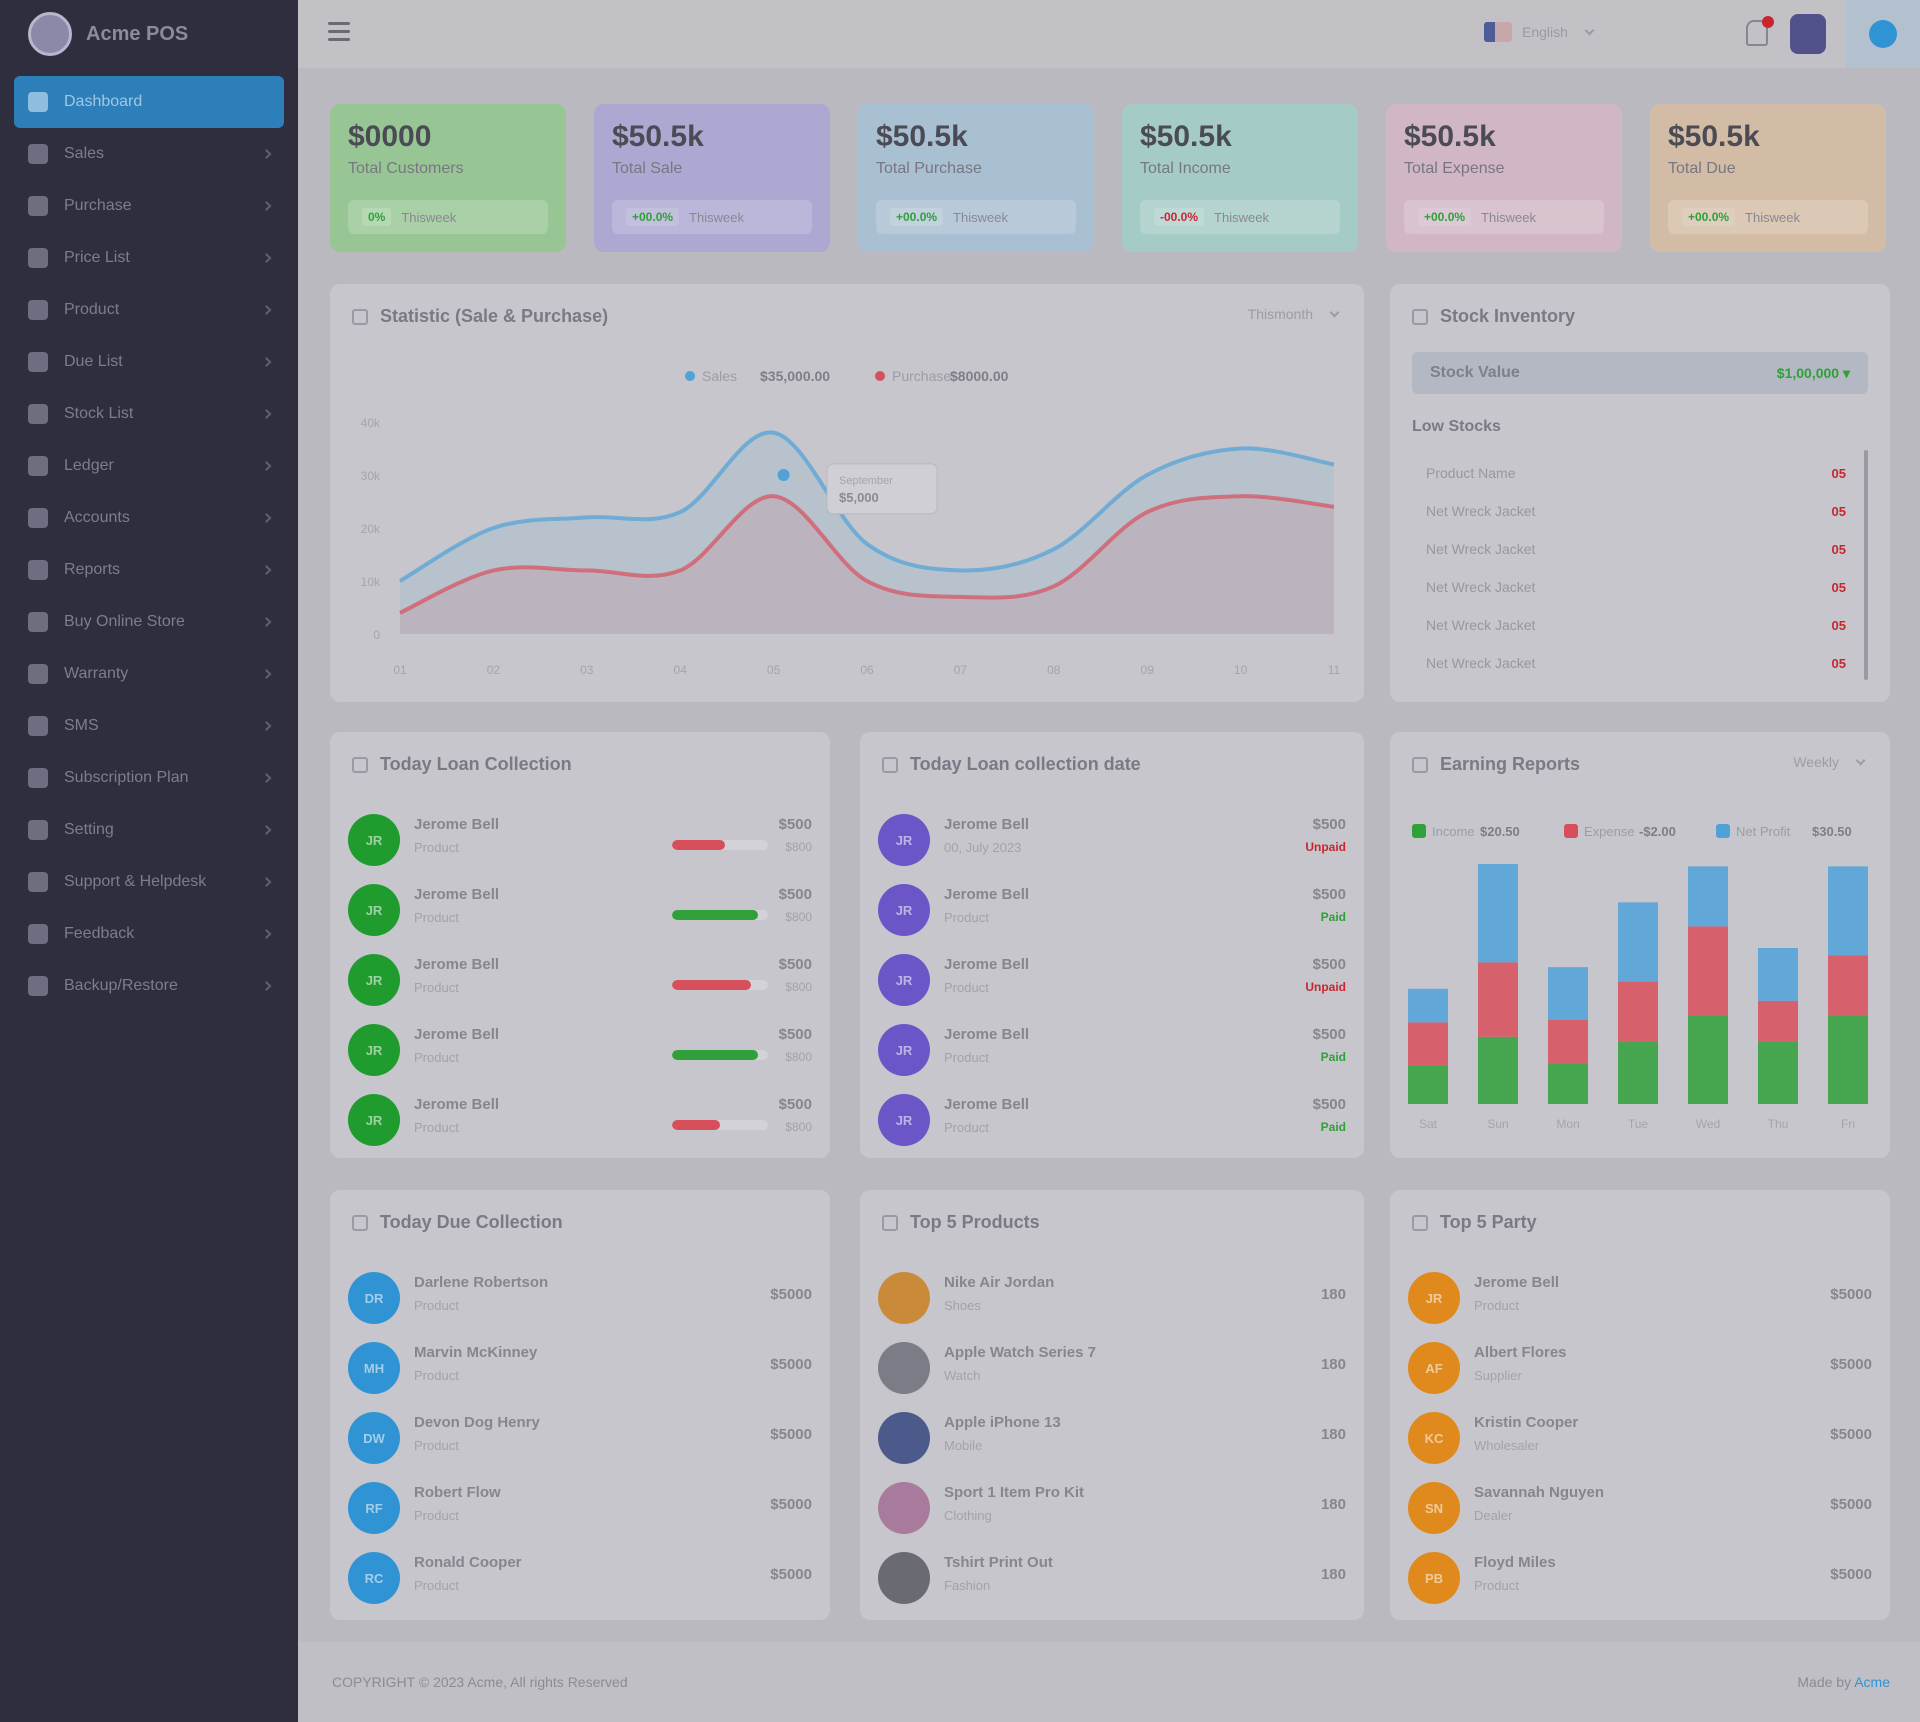 The height and width of the screenshot is (1722, 1920). What do you see at coordinates (1808, 34) in the screenshot?
I see `user-avatar` at bounding box center [1808, 34].